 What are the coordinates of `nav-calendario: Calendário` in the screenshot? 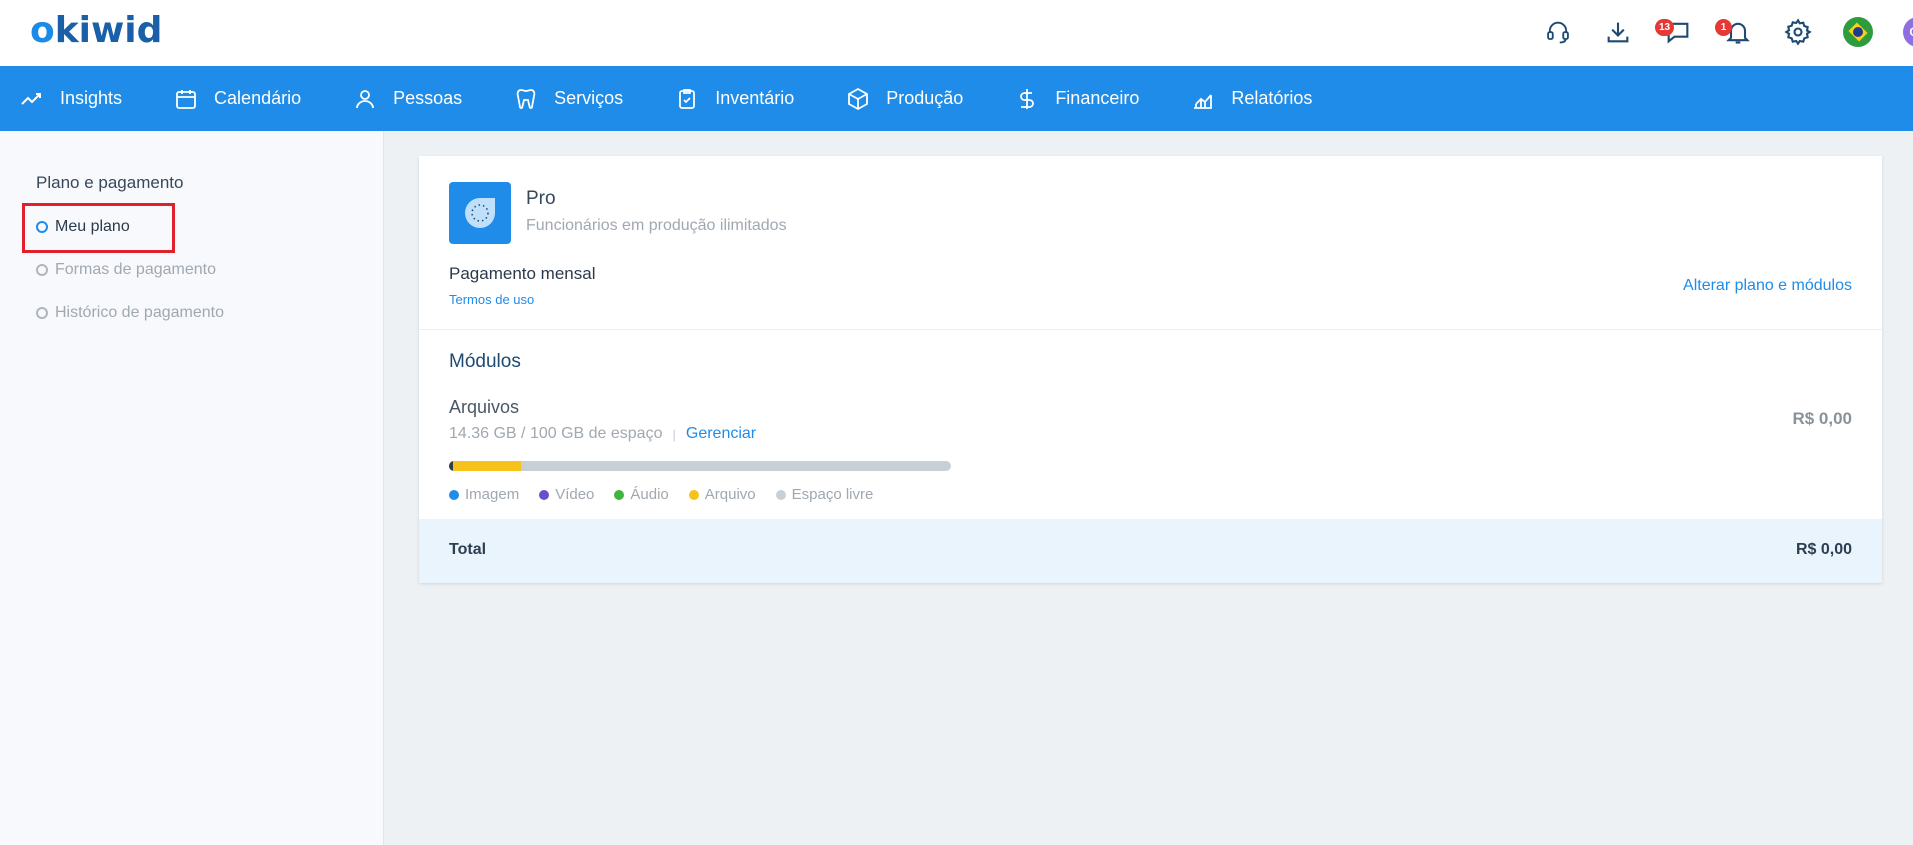 It's located at (237, 98).